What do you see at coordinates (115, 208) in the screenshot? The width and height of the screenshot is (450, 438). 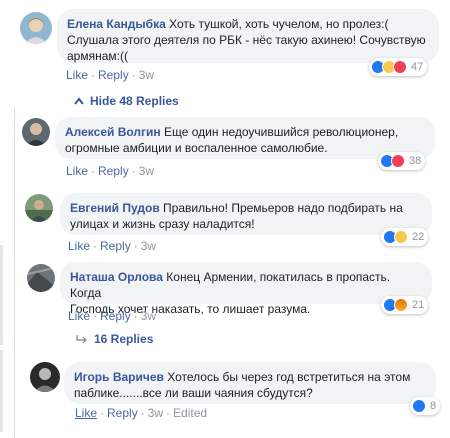 I see `comment-author: Евгений Пудов` at bounding box center [115, 208].